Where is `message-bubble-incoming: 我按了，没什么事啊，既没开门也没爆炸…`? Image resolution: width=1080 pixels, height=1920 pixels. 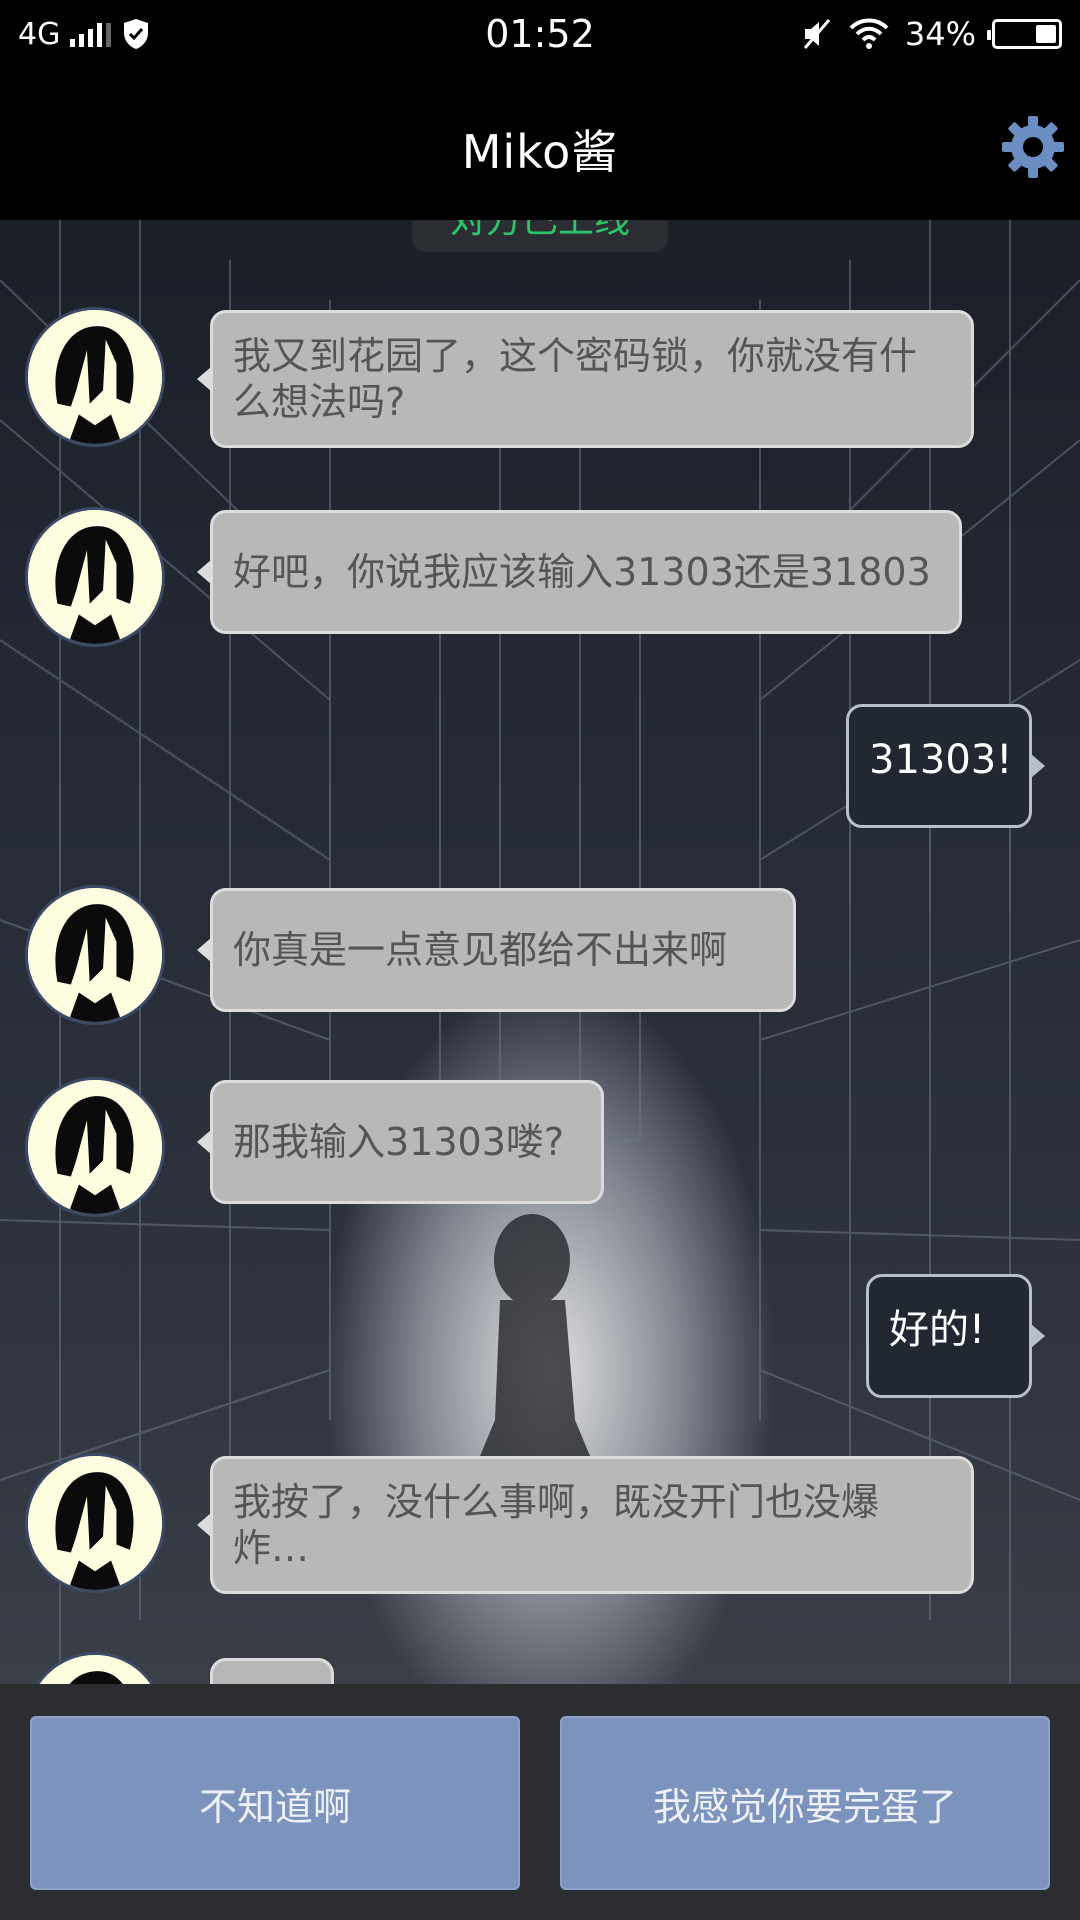
message-bubble-incoming: 我按了，没什么事啊，既没开门也没爆炸… is located at coordinates (585, 1525).